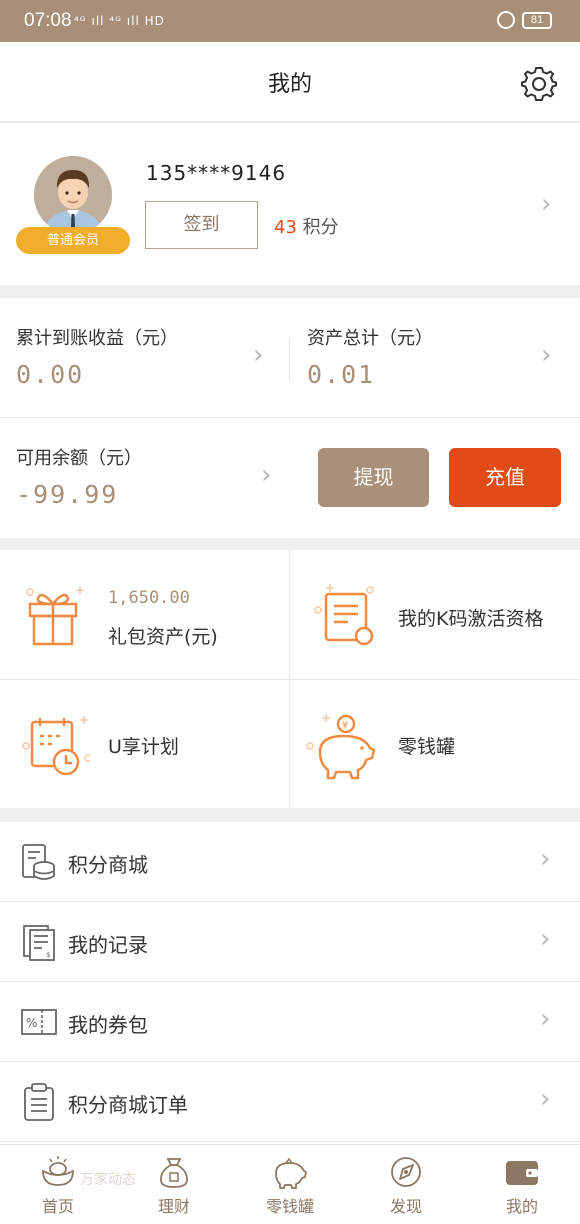 Image resolution: width=580 pixels, height=1224 pixels. What do you see at coordinates (344, 615) in the screenshot?
I see `certificate-icon` at bounding box center [344, 615].